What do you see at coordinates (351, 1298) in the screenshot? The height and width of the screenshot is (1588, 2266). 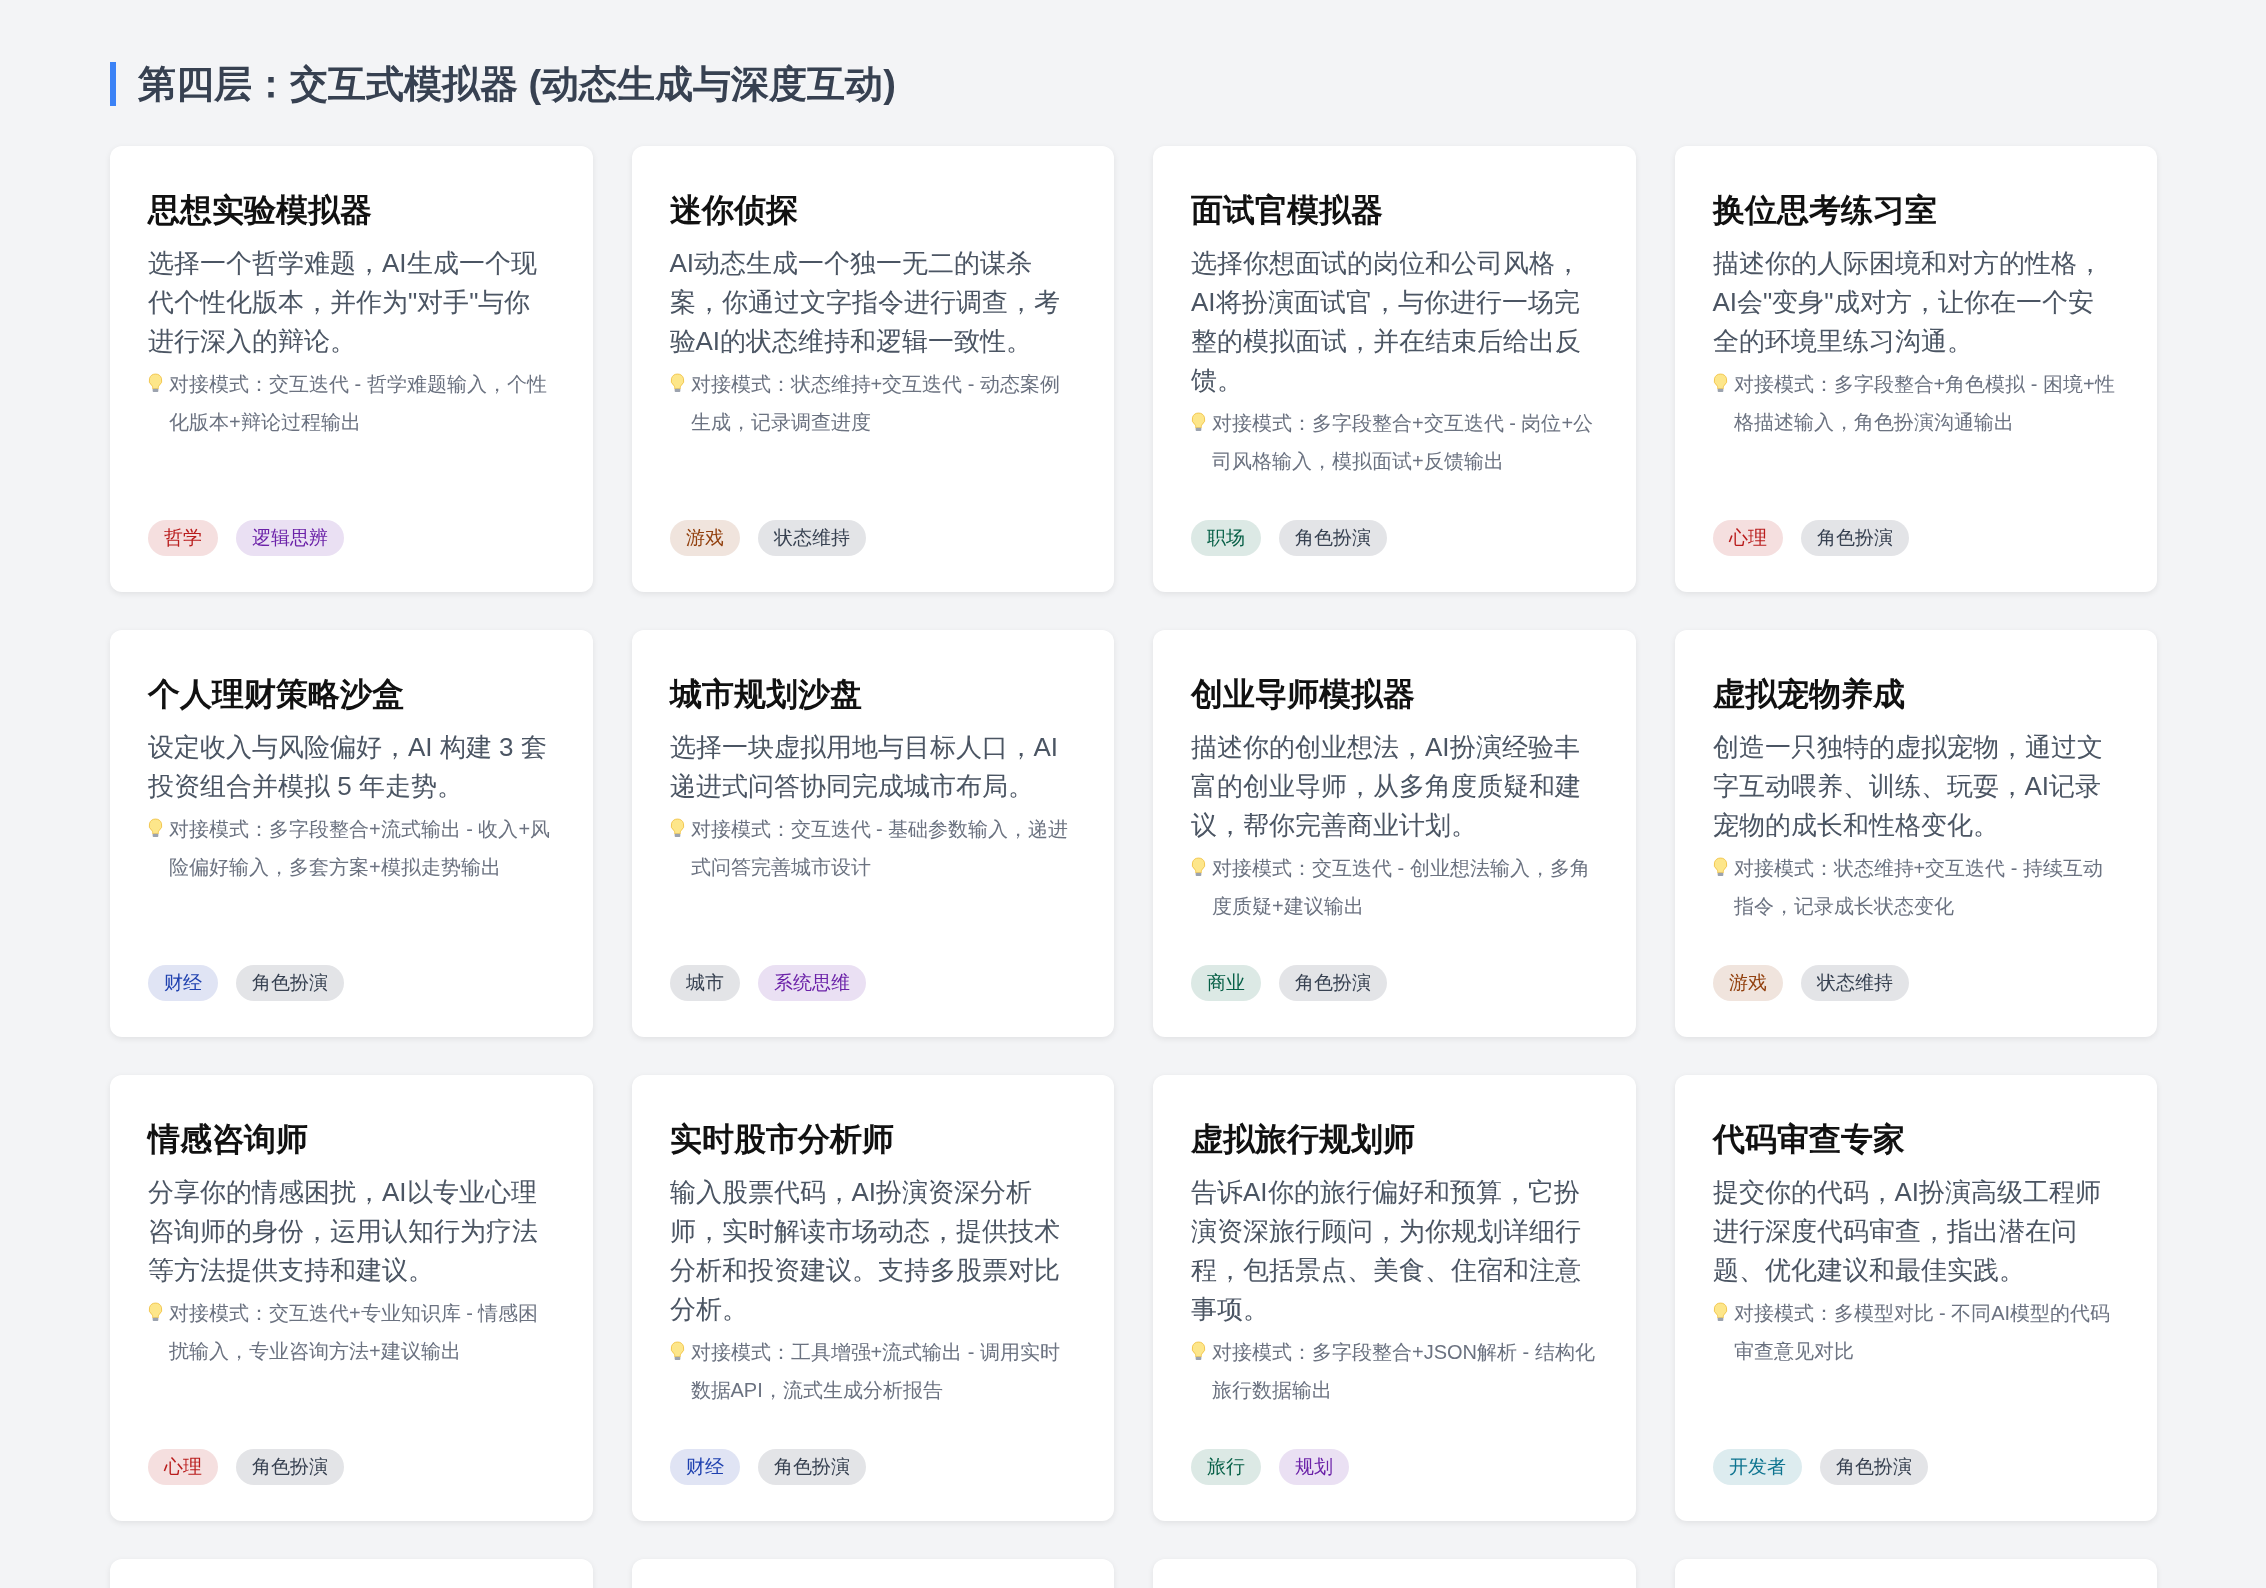 I see `simulator-card: 情感咨询师 分享你的情感困扰，AI以专业心理咨询师的身份，运用认知行为疗法等方法提供支持和建议。 对接模式：交互迭代+专业知识库 - 情感困扰输入，专业咨询方法+建议输出 心理 角色扮演` at bounding box center [351, 1298].